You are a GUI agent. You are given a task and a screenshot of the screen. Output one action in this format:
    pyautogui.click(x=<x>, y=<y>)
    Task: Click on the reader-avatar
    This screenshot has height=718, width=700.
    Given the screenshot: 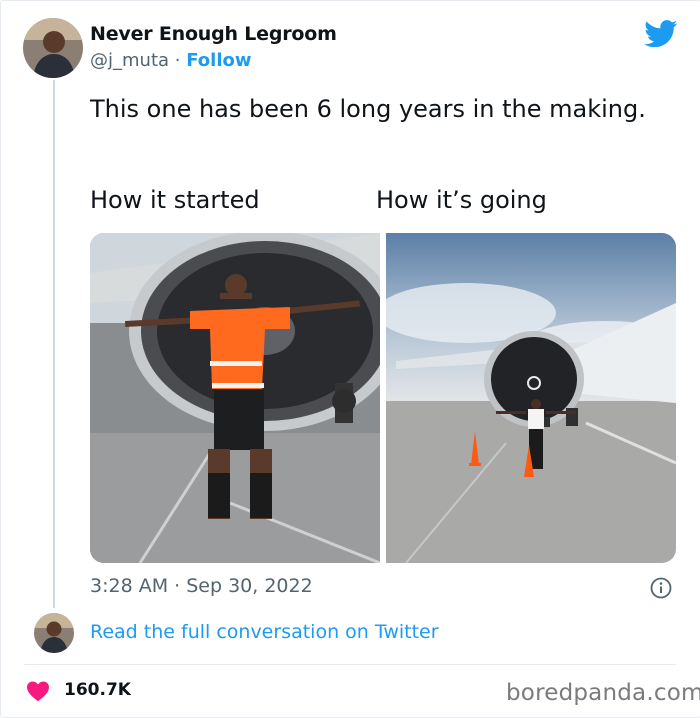 What is the action you would take?
    pyautogui.click(x=54, y=633)
    